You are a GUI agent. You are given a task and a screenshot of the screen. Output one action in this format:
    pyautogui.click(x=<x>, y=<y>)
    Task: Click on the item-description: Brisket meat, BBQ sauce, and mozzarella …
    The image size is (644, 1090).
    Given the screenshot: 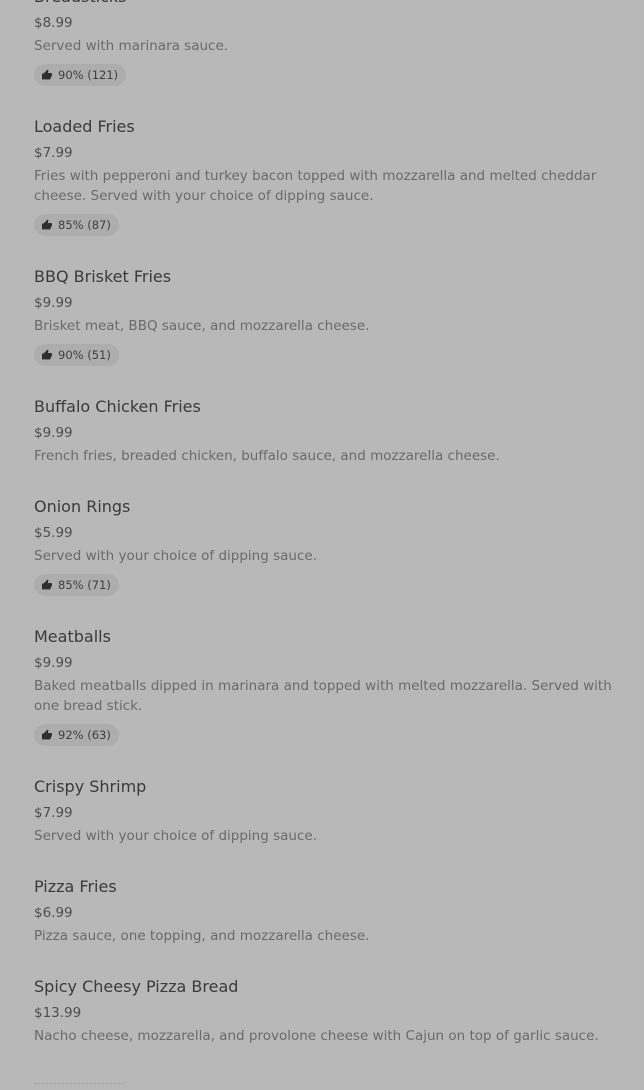 What is the action you would take?
    pyautogui.click(x=202, y=326)
    